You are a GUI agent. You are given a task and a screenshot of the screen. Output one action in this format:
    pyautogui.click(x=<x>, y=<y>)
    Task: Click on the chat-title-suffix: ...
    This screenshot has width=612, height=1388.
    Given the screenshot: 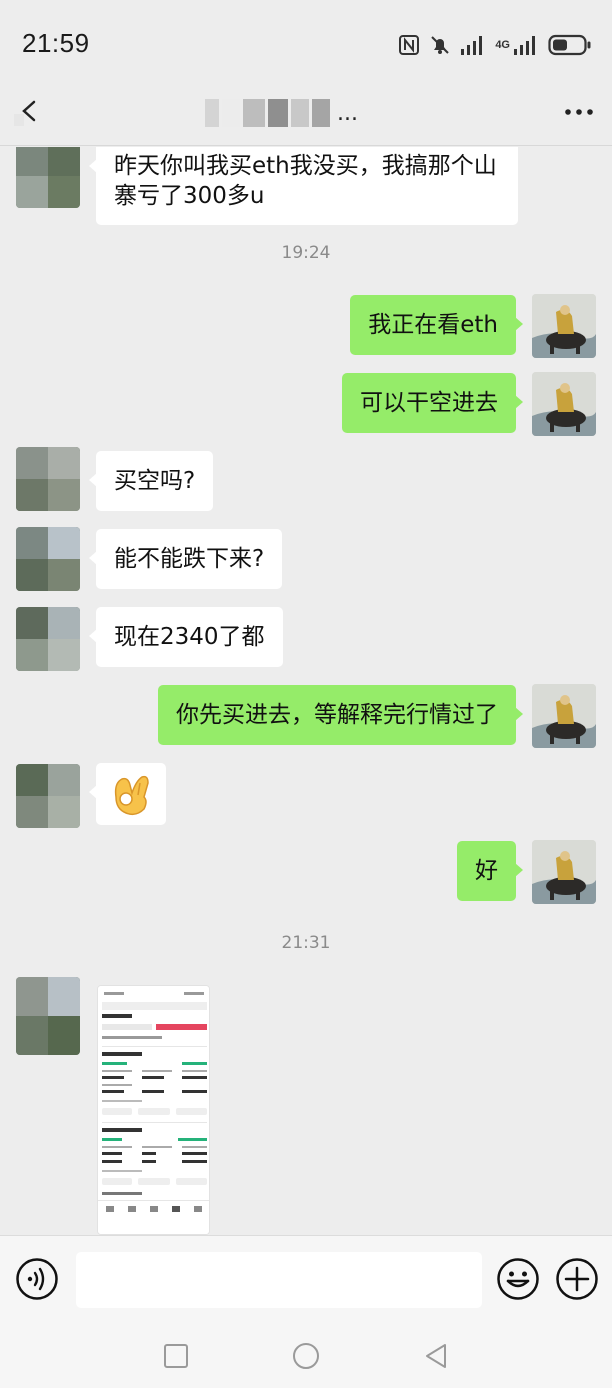 What is the action you would take?
    pyautogui.click(x=347, y=113)
    